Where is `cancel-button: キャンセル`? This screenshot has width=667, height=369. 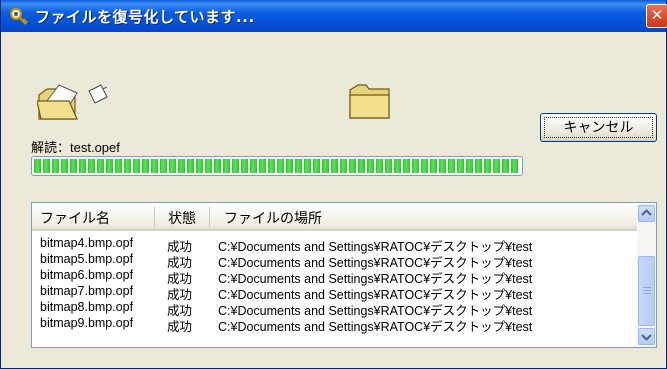
cancel-button: キャンセル is located at coordinates (598, 127).